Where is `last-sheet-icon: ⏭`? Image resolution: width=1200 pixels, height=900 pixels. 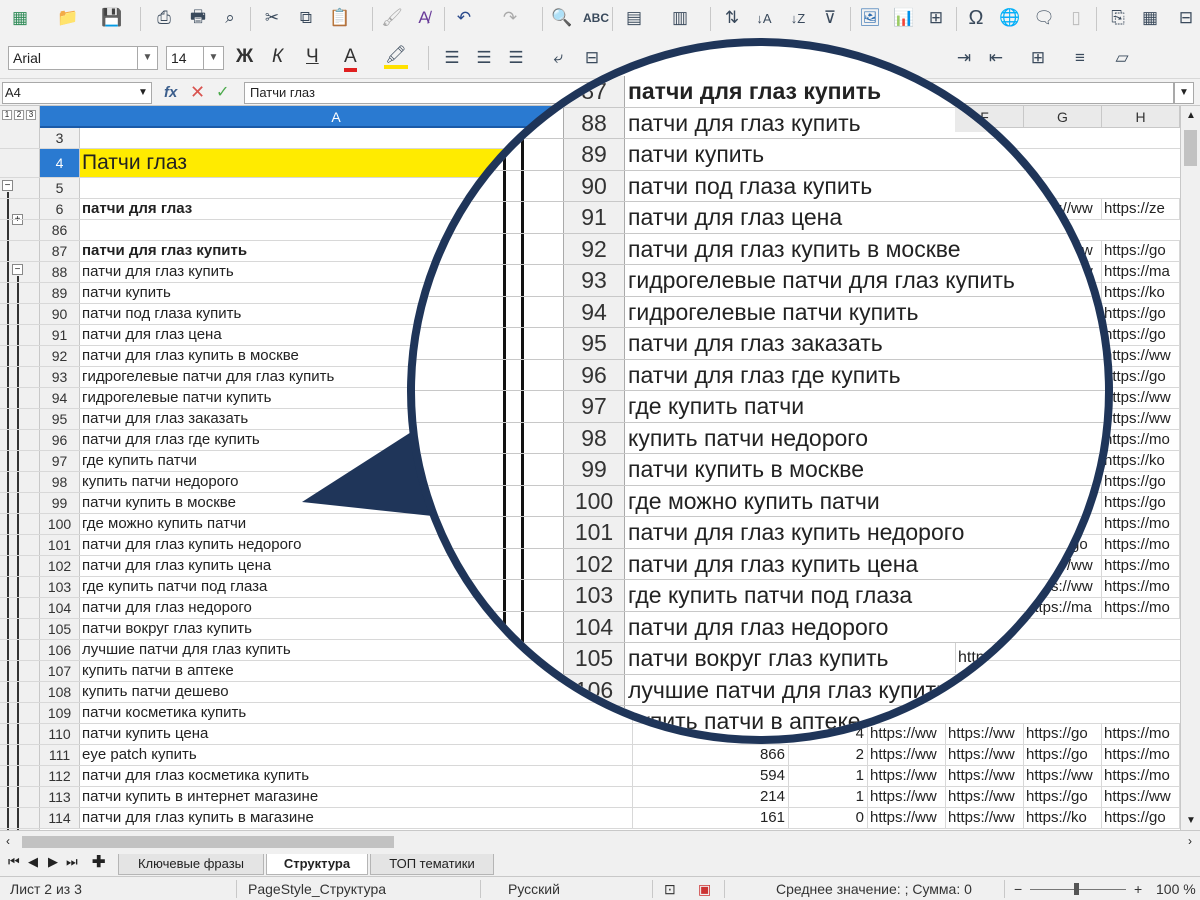
last-sheet-icon: ⏭ is located at coordinates (72, 862).